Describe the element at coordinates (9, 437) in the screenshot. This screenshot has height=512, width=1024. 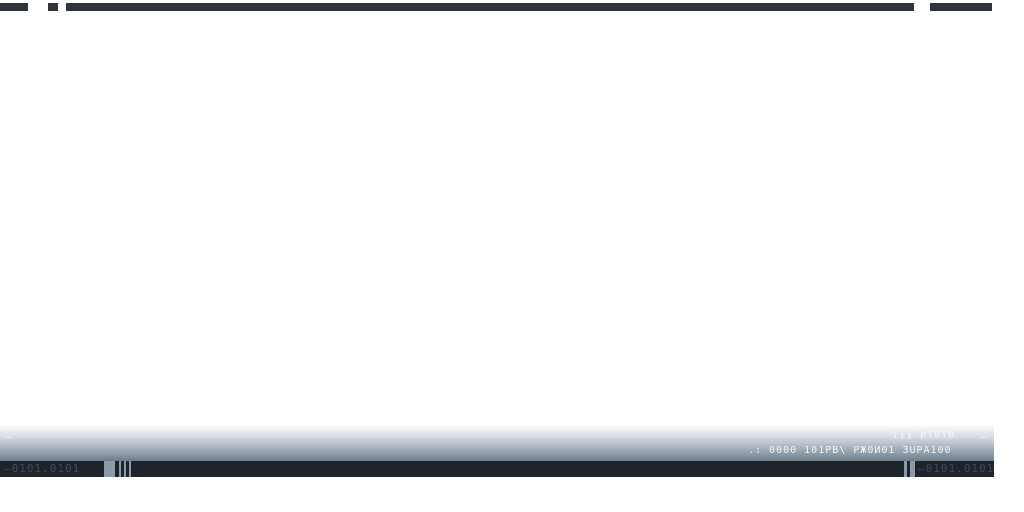
I see `panel-dash-left: –` at that location.